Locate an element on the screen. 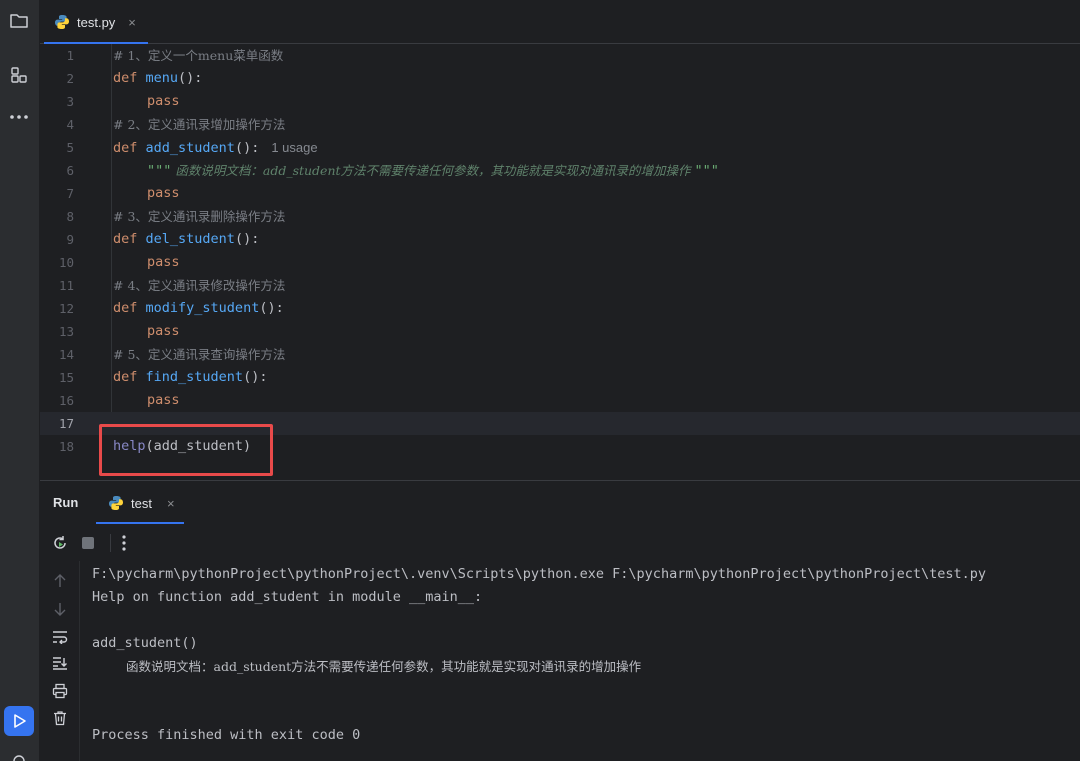 The width and height of the screenshot is (1080, 761). code-line: 8 # 3、定义通讯录删除操作方法 is located at coordinates (560, 216).